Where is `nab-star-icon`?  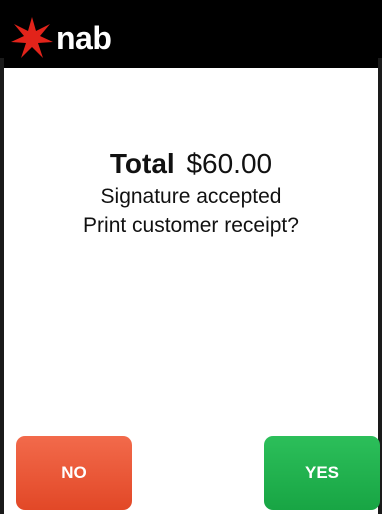 nab-star-icon is located at coordinates (32, 37).